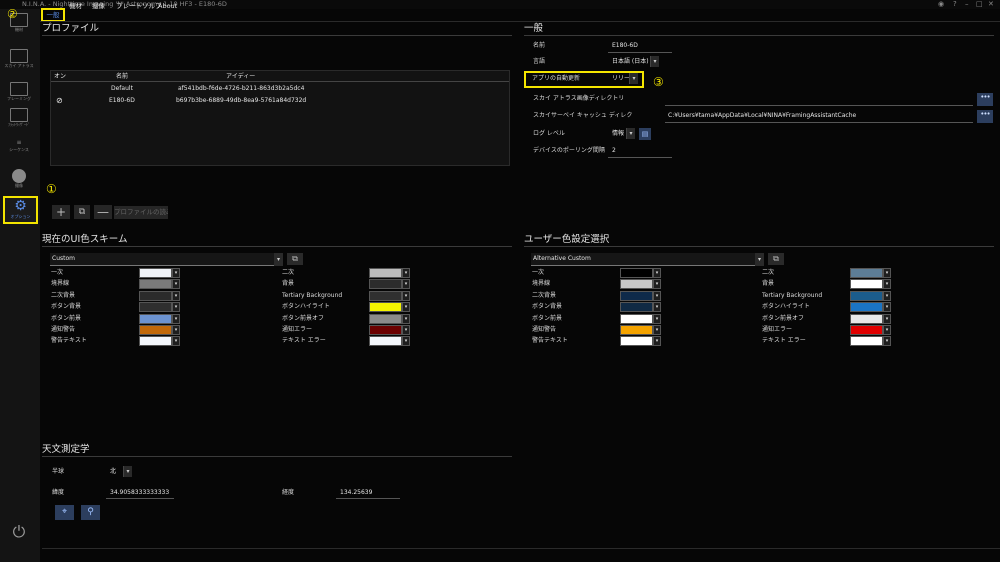 The height and width of the screenshot is (562, 1000). What do you see at coordinates (19, 151) in the screenshot?
I see `sidebar-item-sequence: ≡ シーケンス` at bounding box center [19, 151].